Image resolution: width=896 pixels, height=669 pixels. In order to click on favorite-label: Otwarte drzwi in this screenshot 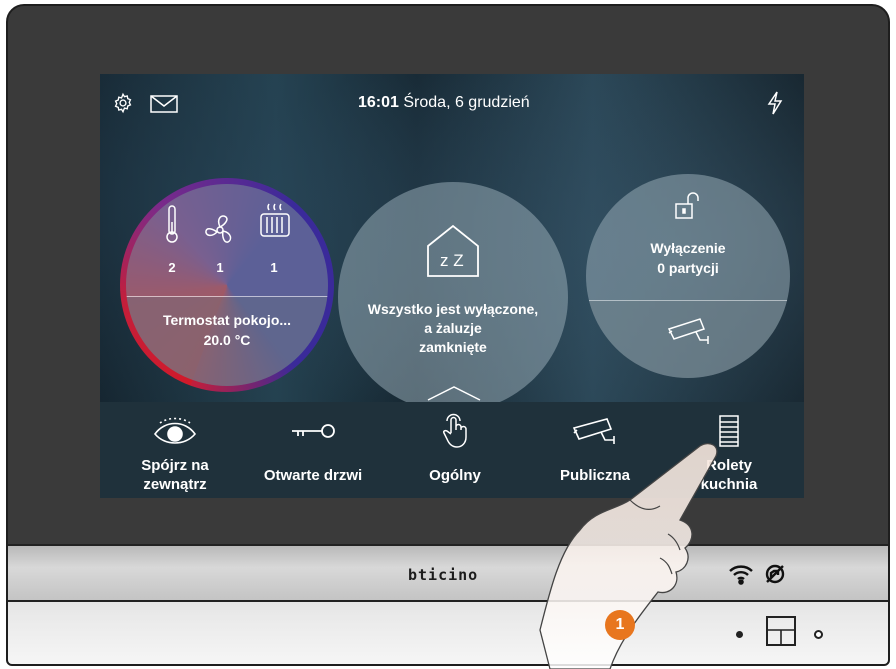, I will do `click(313, 475)`.